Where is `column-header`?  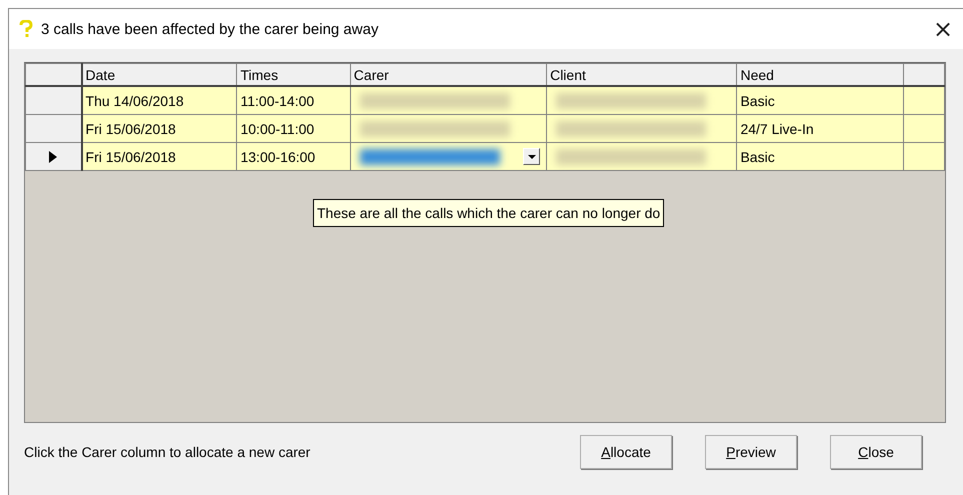 column-header is located at coordinates (923, 75).